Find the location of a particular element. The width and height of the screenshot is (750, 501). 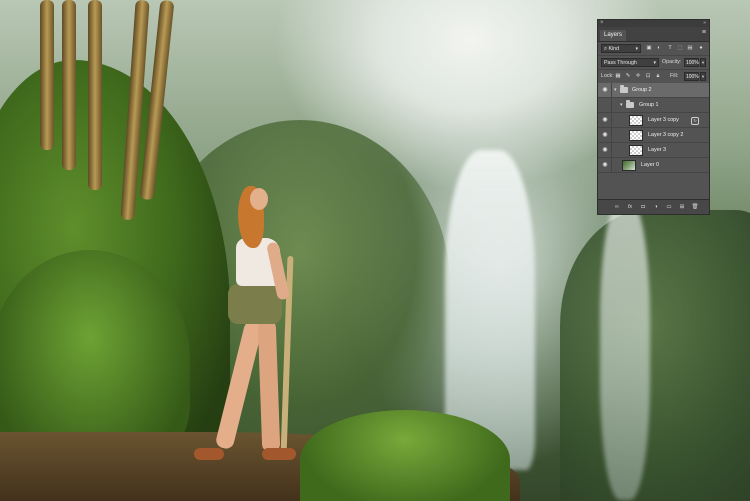

fx-icon: fx is located at coordinates (630, 207).